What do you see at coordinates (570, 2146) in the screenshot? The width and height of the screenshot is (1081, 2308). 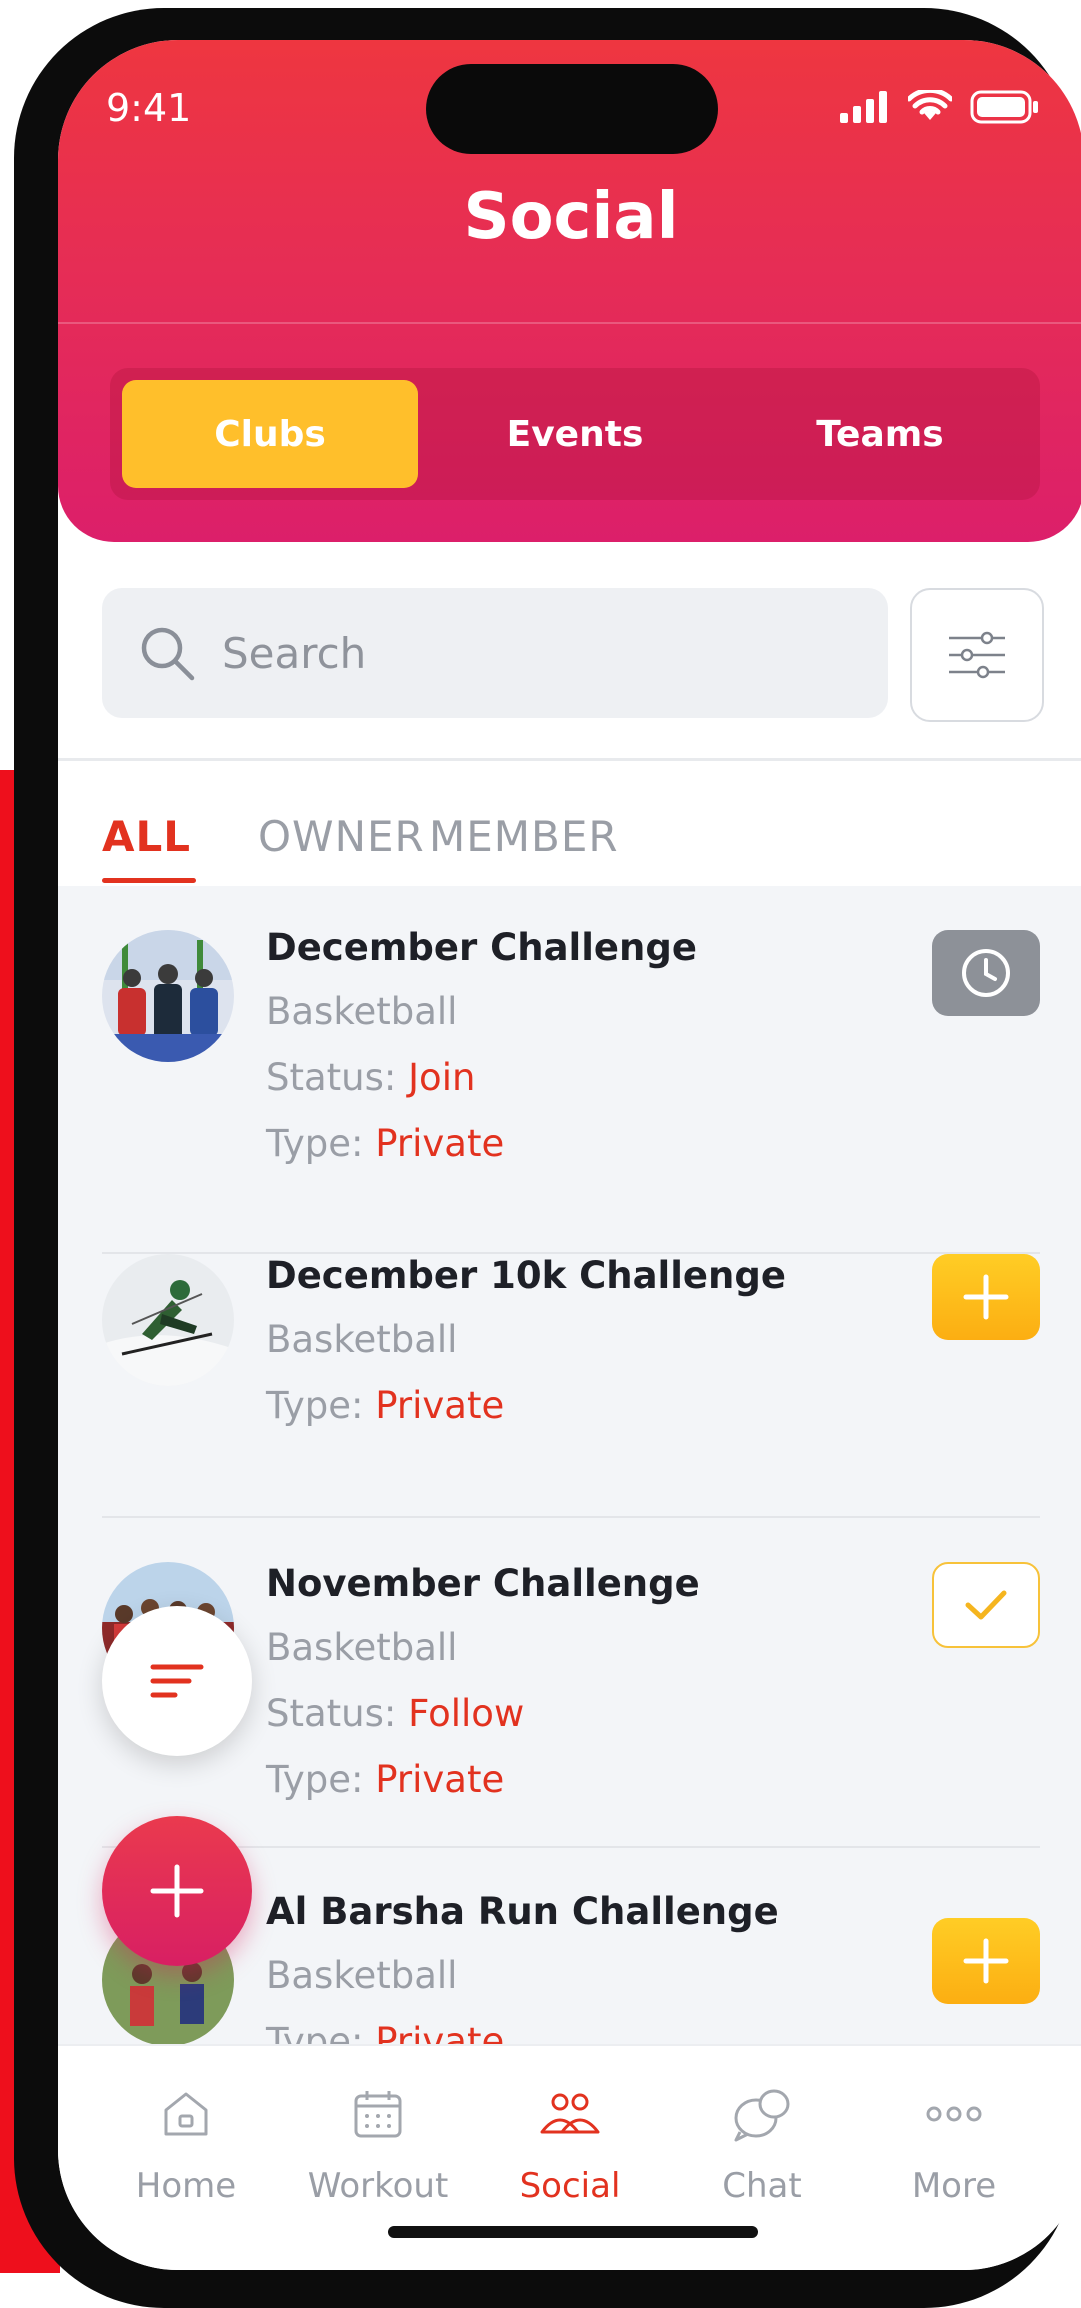 I see `nav-social: Social` at bounding box center [570, 2146].